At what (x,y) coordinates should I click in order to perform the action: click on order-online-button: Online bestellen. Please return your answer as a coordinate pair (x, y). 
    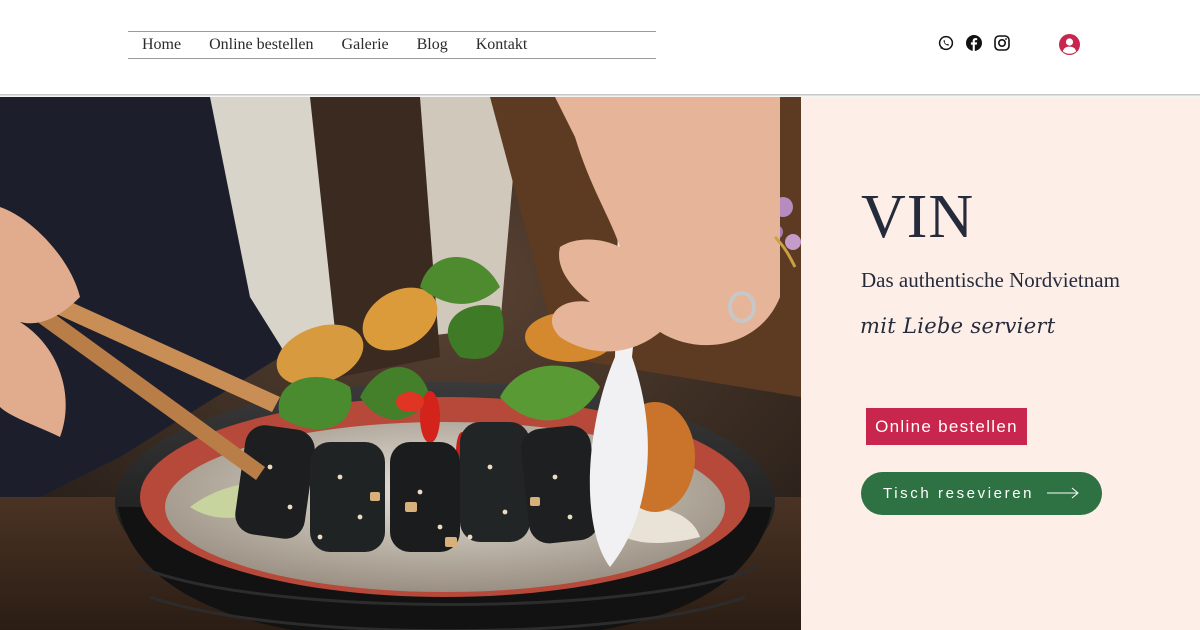
    Looking at the image, I should click on (946, 426).